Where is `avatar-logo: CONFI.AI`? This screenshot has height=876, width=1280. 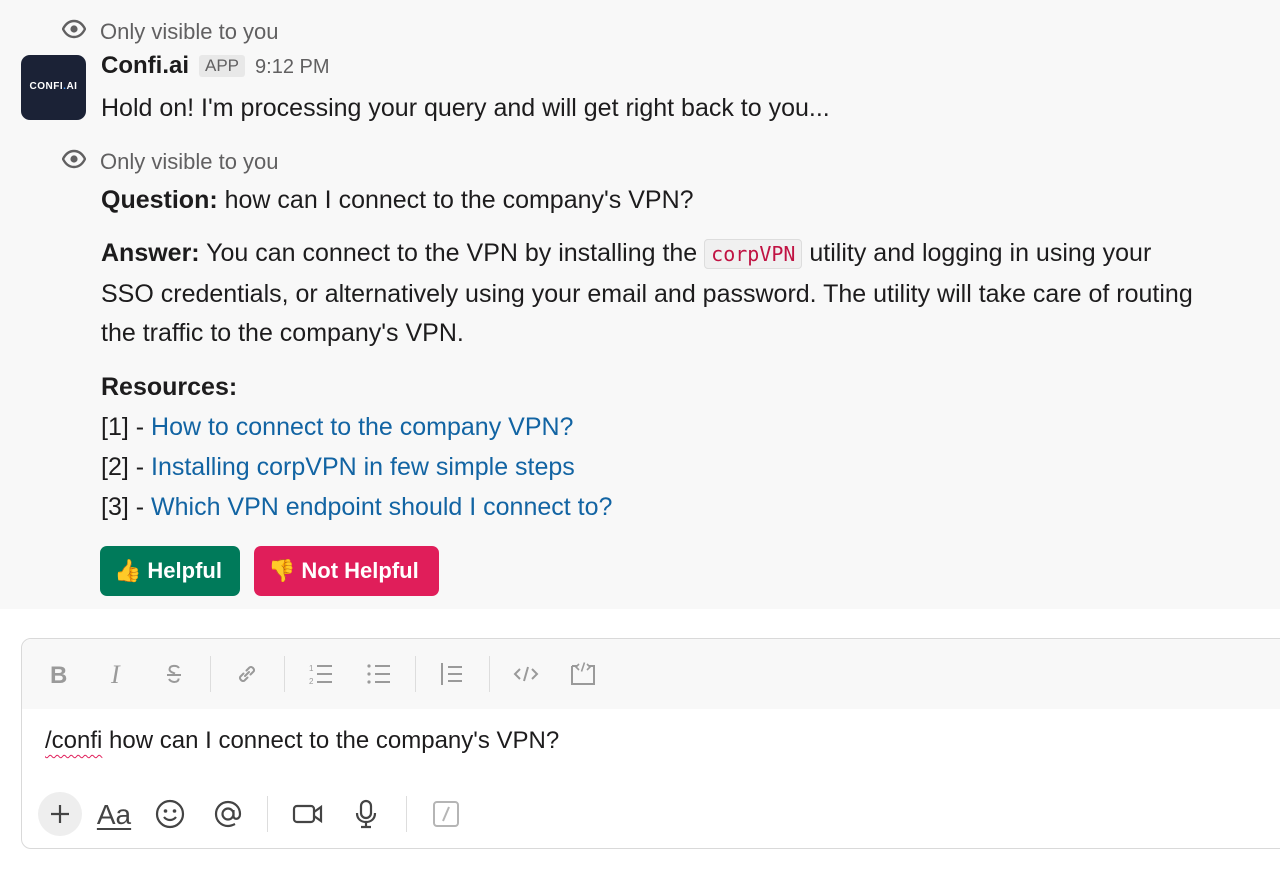
avatar-logo: CONFI.AI is located at coordinates (53, 86).